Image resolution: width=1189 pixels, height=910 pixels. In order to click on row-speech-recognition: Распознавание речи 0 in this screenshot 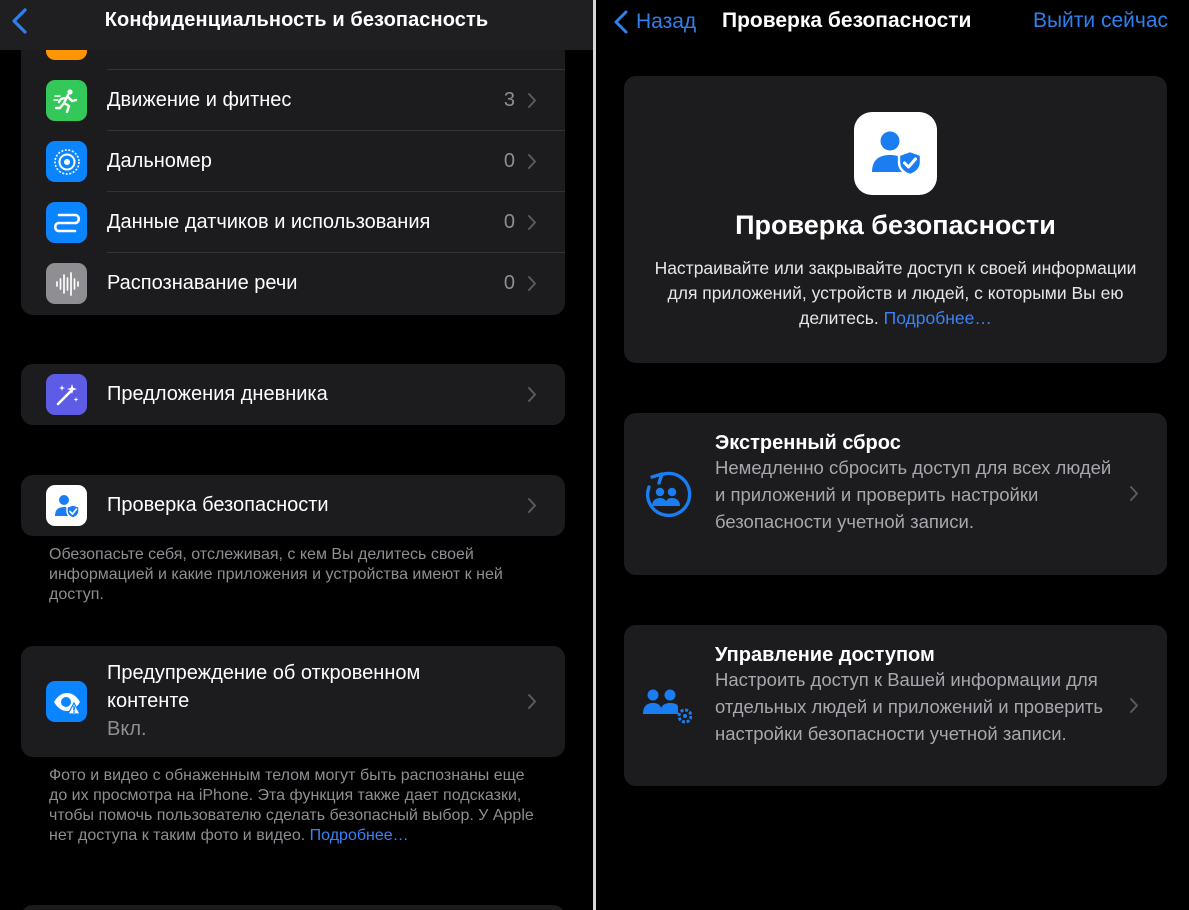, I will do `click(293, 283)`.